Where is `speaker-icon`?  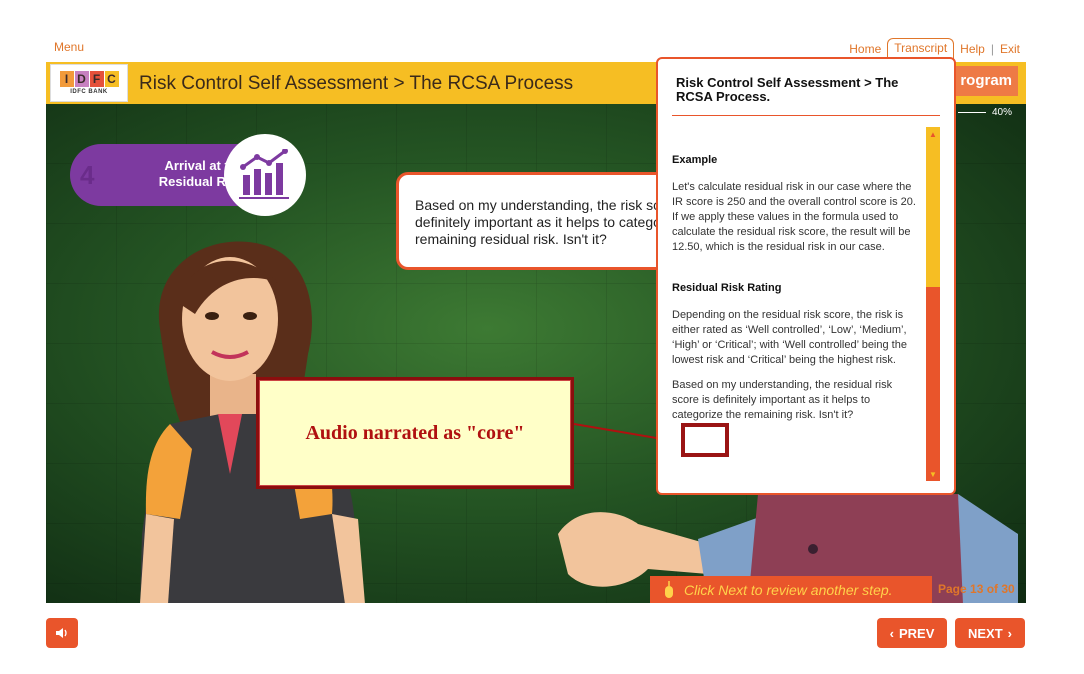 speaker-icon is located at coordinates (61, 633).